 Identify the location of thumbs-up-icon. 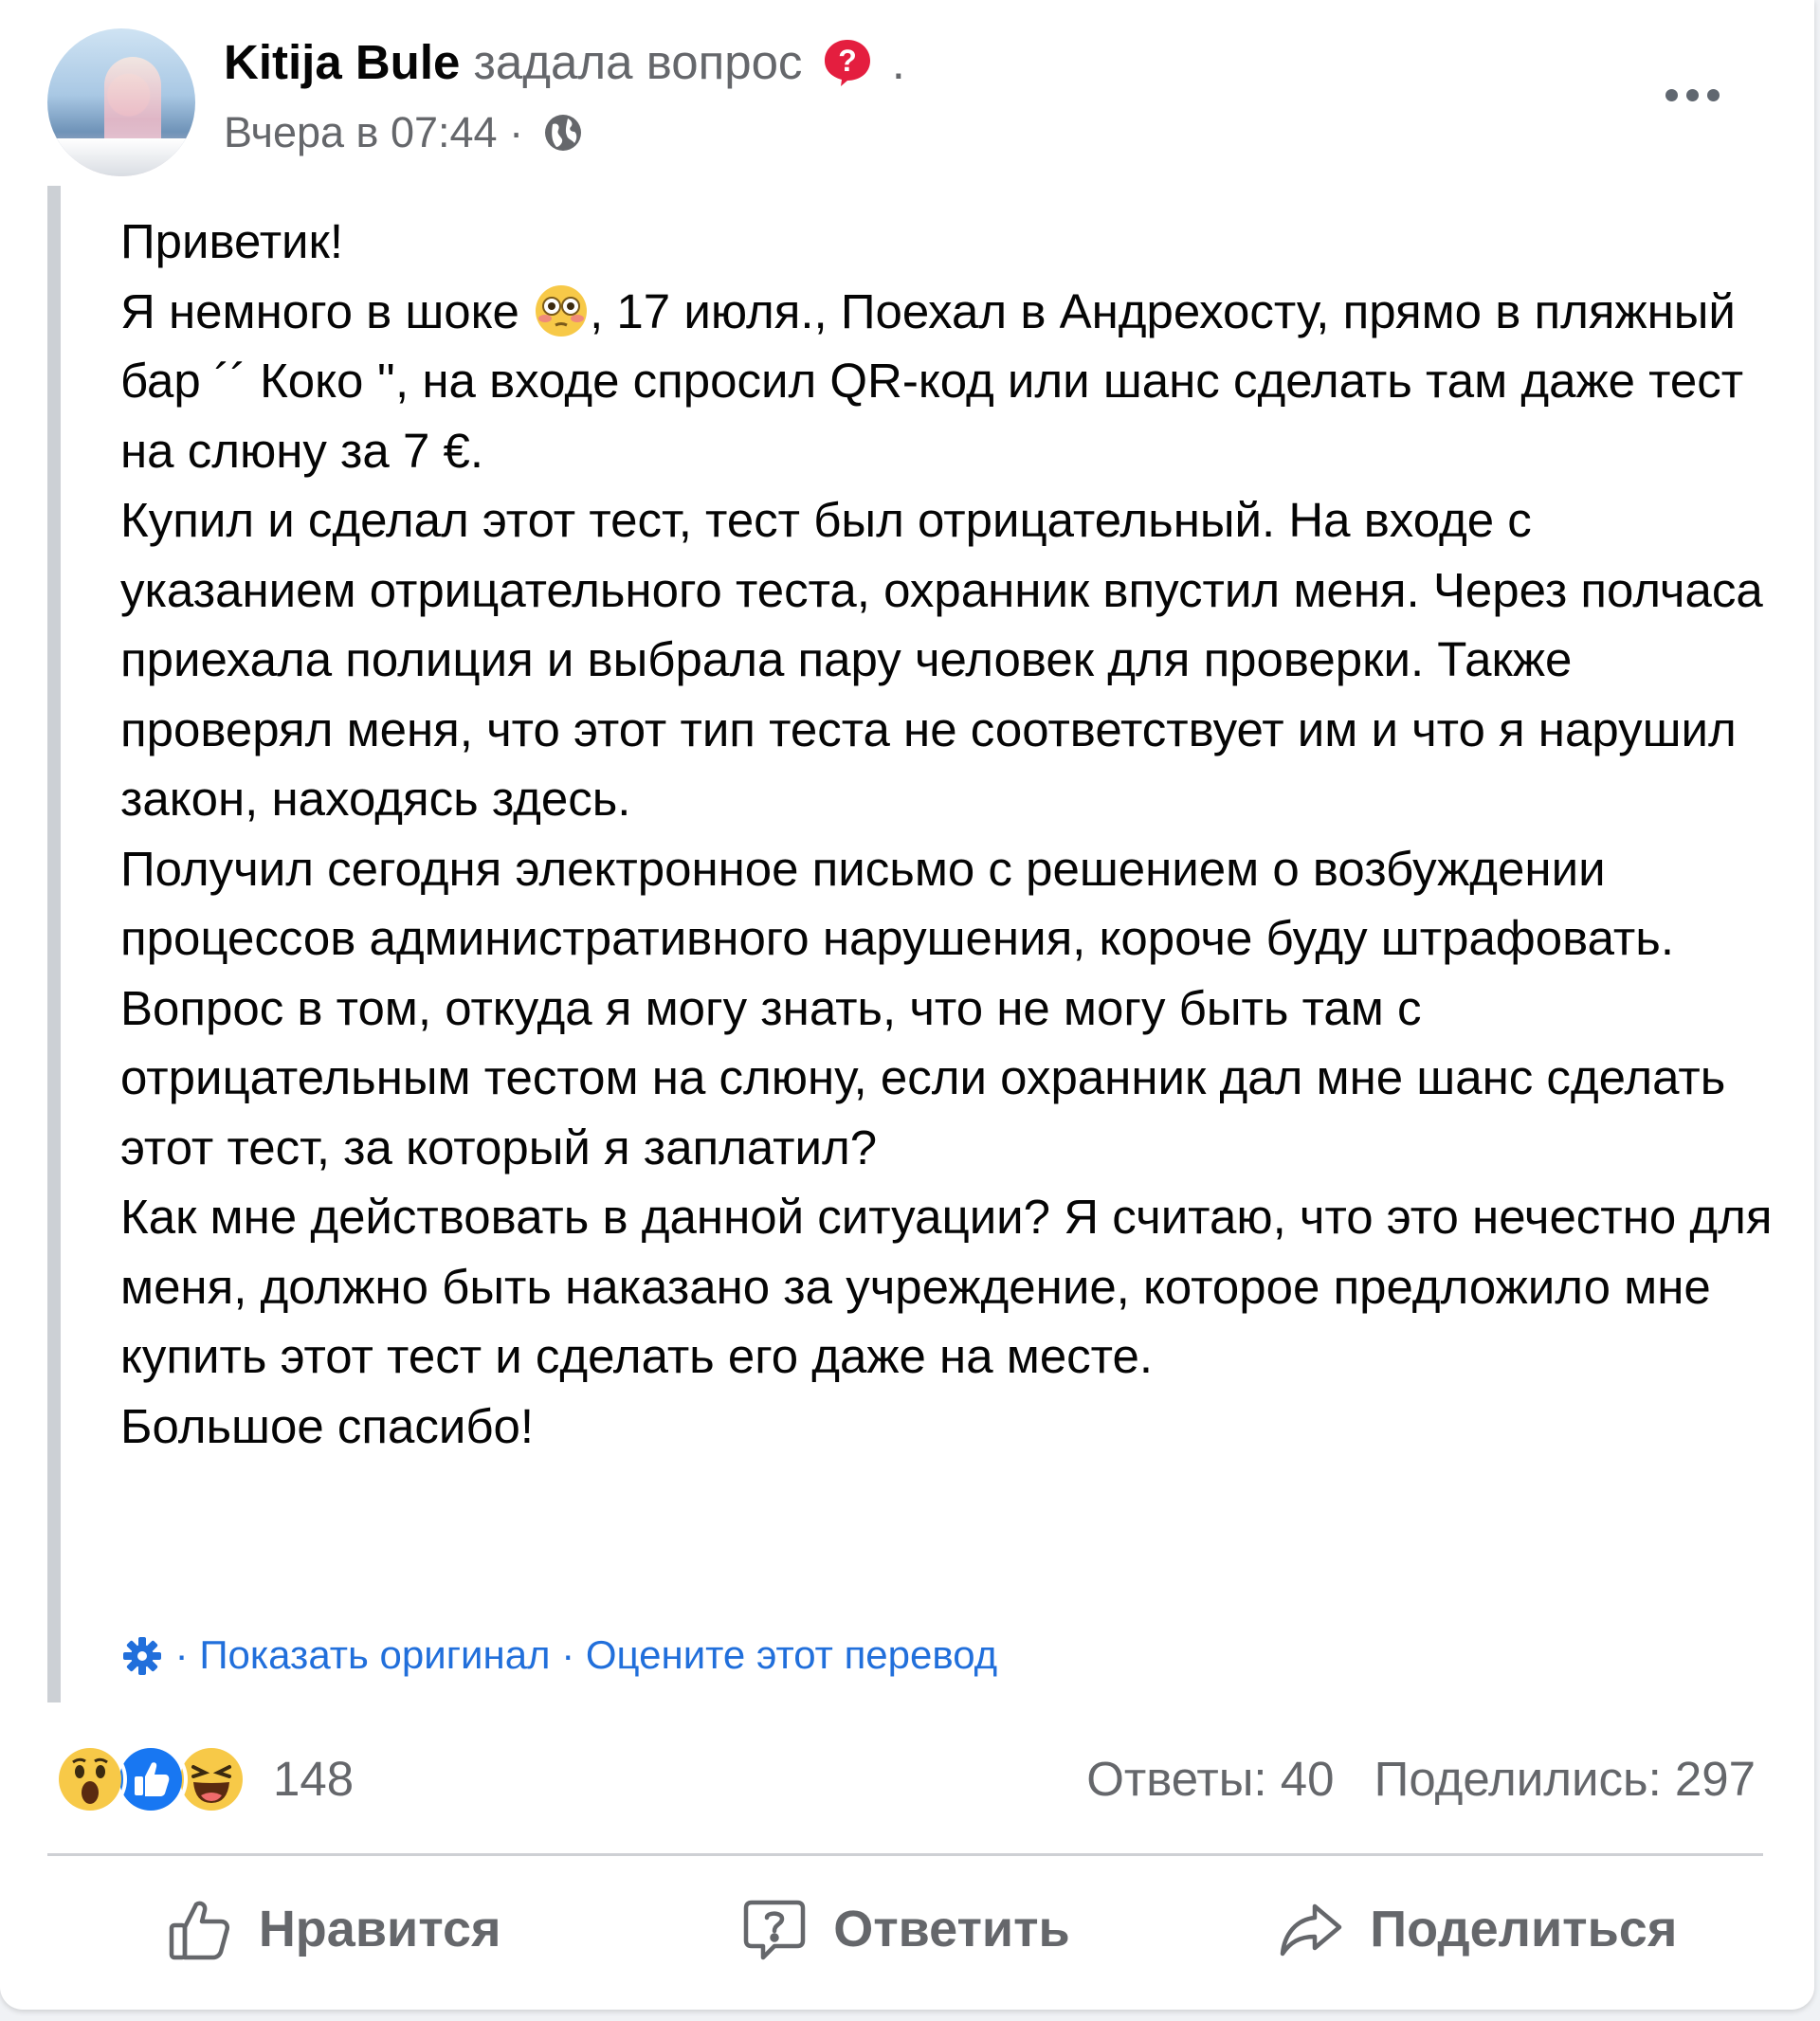
(199, 1930).